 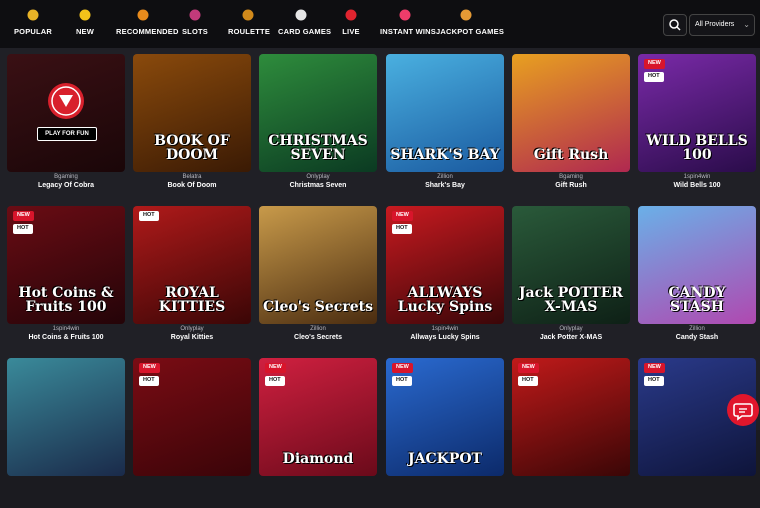 I want to click on game-name: Allways Lucky Spins, so click(x=445, y=337).